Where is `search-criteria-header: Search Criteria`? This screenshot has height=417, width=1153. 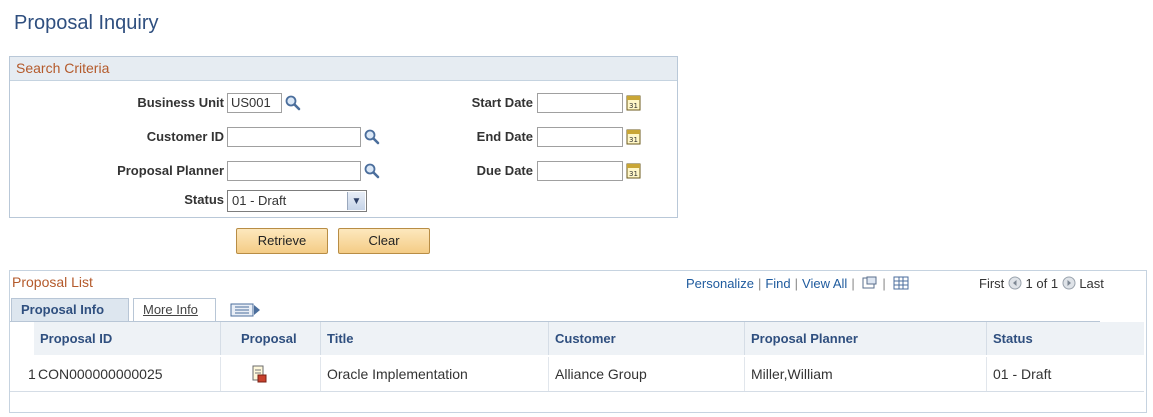
search-criteria-header: Search Criteria is located at coordinates (343, 69).